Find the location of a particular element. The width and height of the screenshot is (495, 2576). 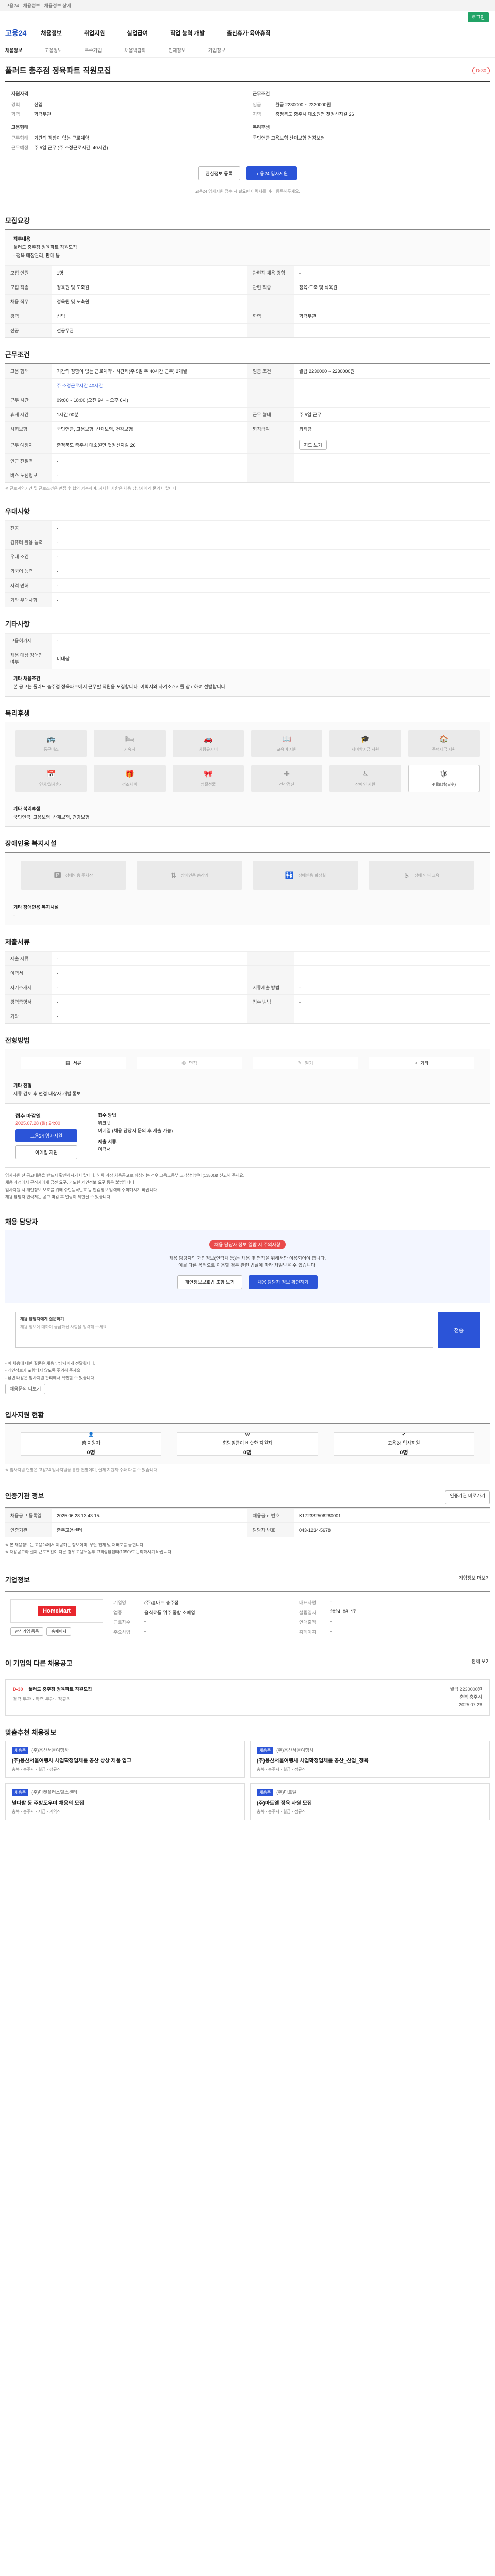

education-icon: ♿ is located at coordinates (406, 875).